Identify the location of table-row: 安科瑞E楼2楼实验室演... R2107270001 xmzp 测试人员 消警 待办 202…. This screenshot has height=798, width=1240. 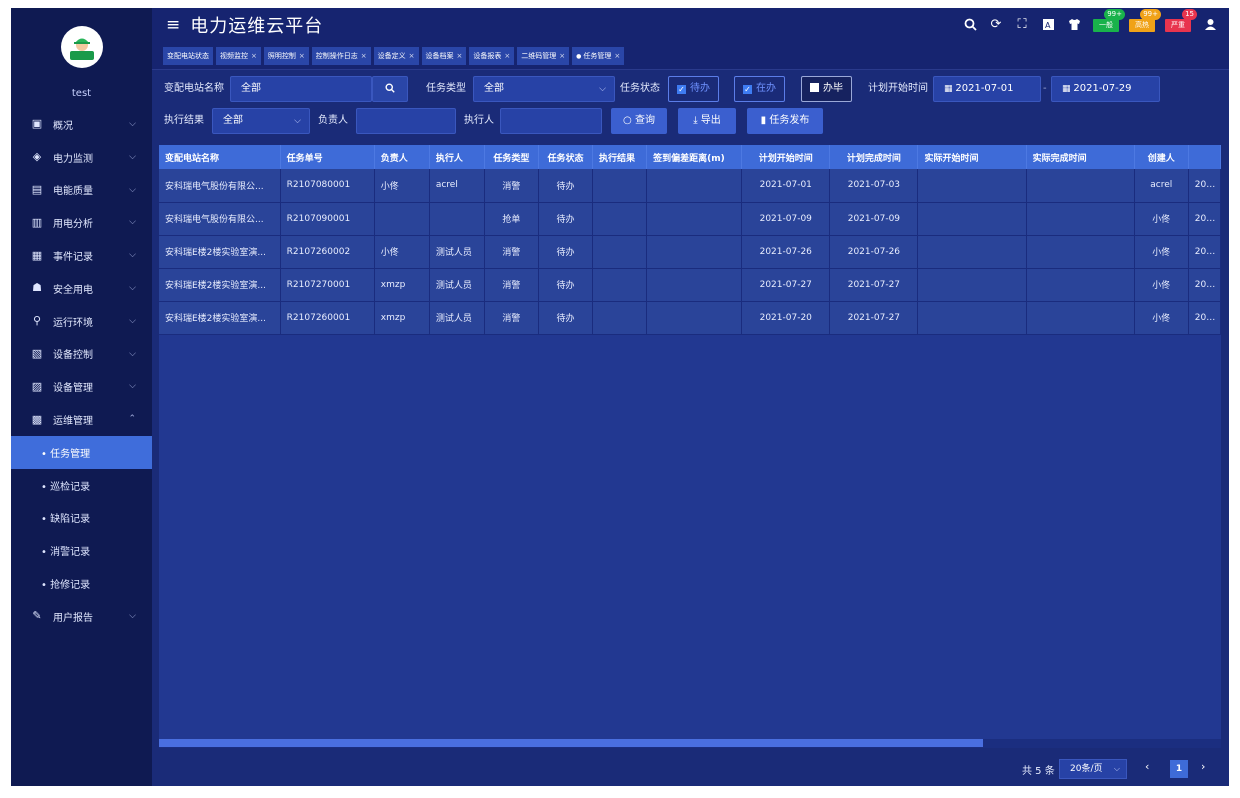
(690, 285).